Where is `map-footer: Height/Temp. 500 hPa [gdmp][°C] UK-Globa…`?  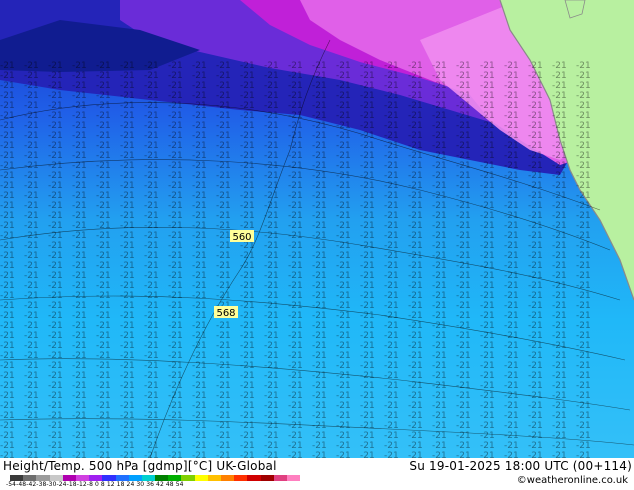 map-footer: Height/Temp. 500 hPa [gdmp][°C] UK-Globa… is located at coordinates (317, 474).